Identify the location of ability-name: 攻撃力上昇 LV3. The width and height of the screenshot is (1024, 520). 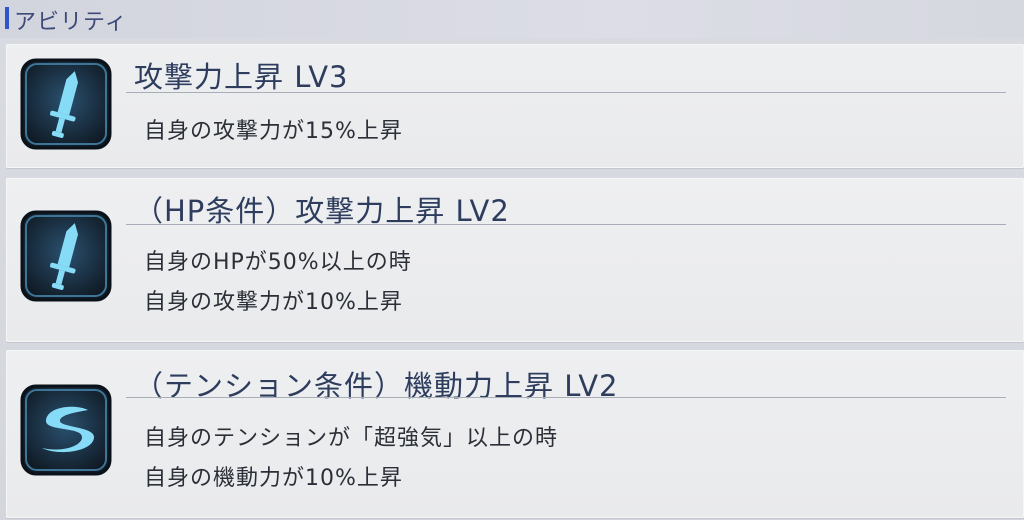
(241, 77).